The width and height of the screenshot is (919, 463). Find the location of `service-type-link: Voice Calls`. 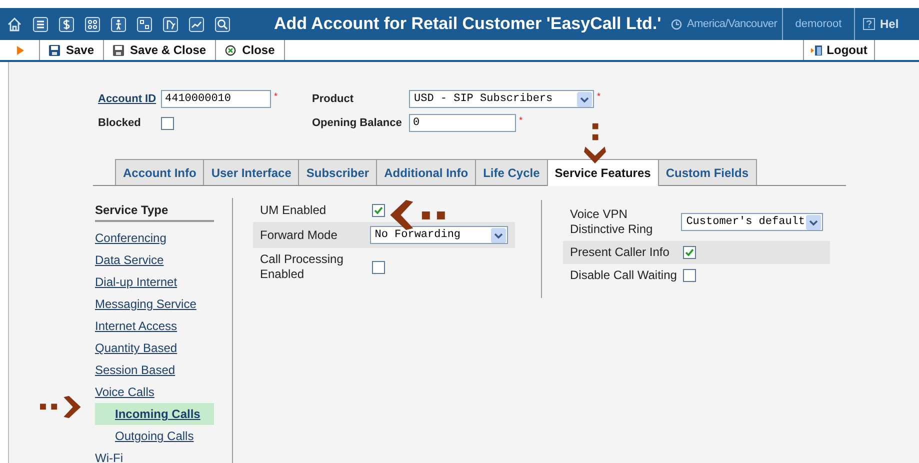

service-type-link: Voice Calls is located at coordinates (154, 392).